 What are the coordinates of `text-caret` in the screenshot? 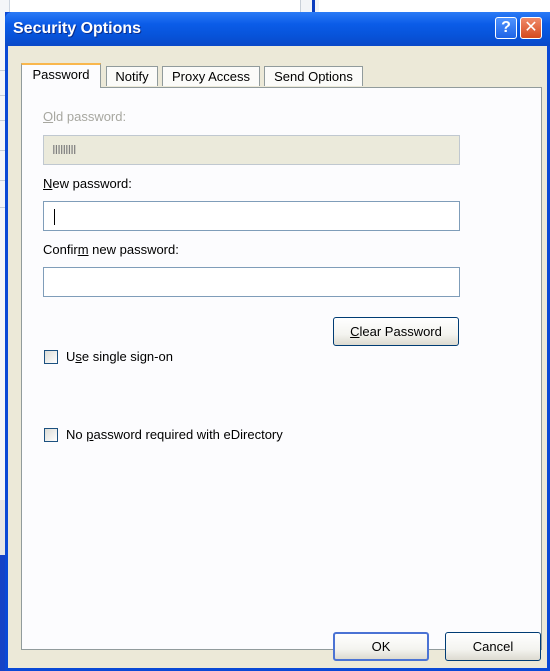 It's located at (54, 216).